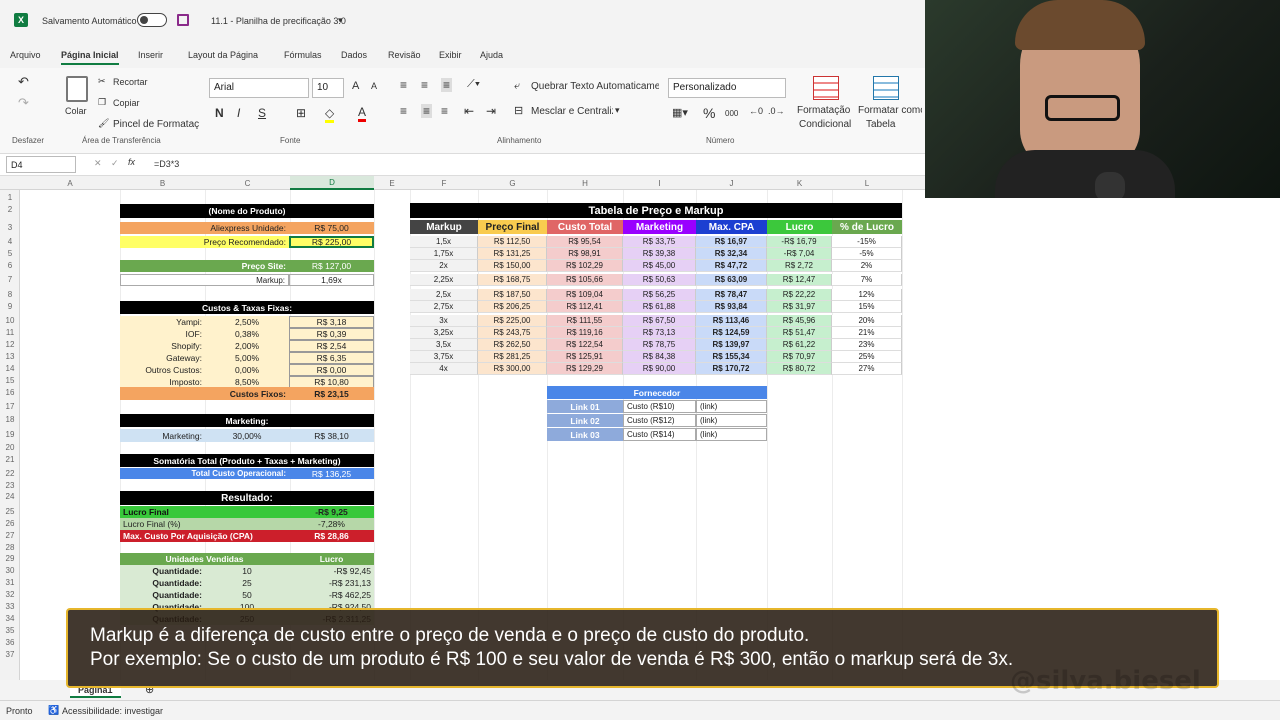  Describe the element at coordinates (331, 571) in the screenshot. I see `units-profit-value: -R$ 92,45` at that location.